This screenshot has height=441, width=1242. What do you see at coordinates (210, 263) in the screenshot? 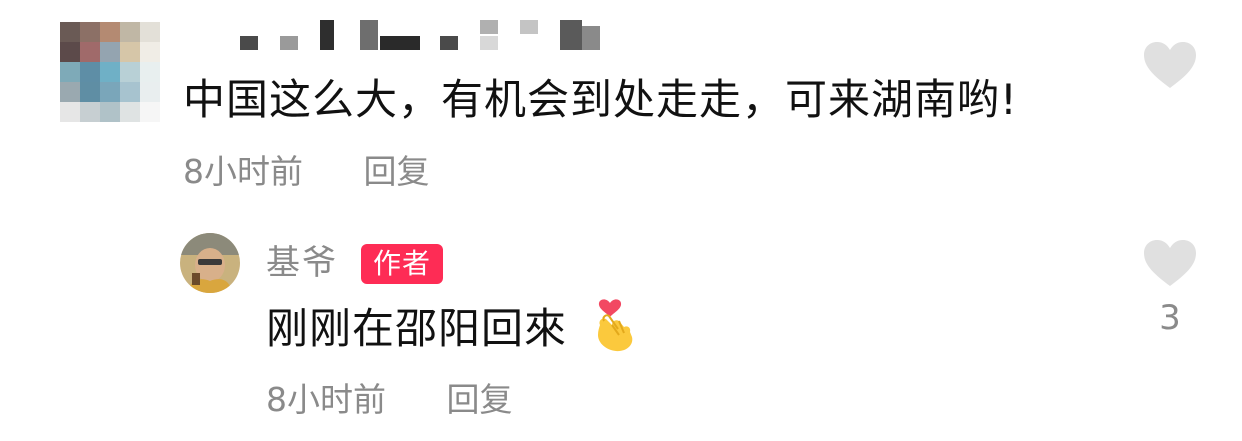
I see `author-avatar` at bounding box center [210, 263].